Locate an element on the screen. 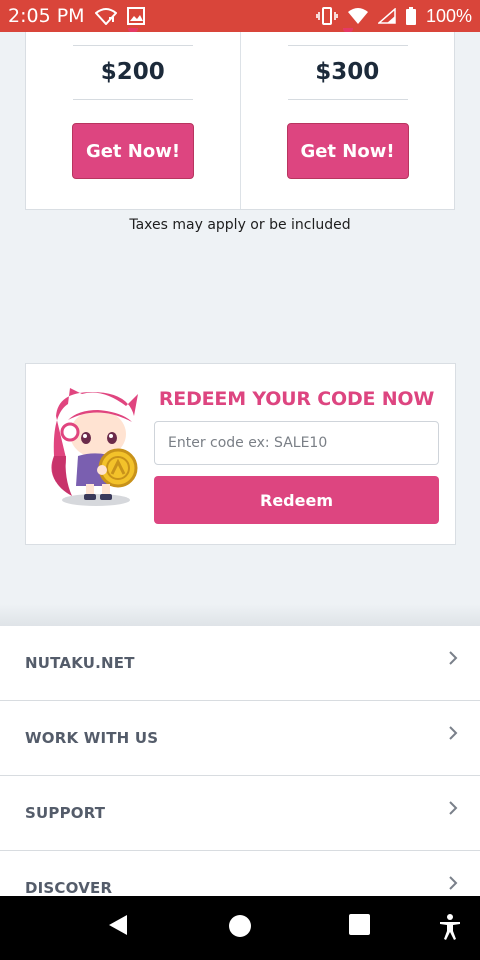  photo-icon is located at coordinates (135, 16).